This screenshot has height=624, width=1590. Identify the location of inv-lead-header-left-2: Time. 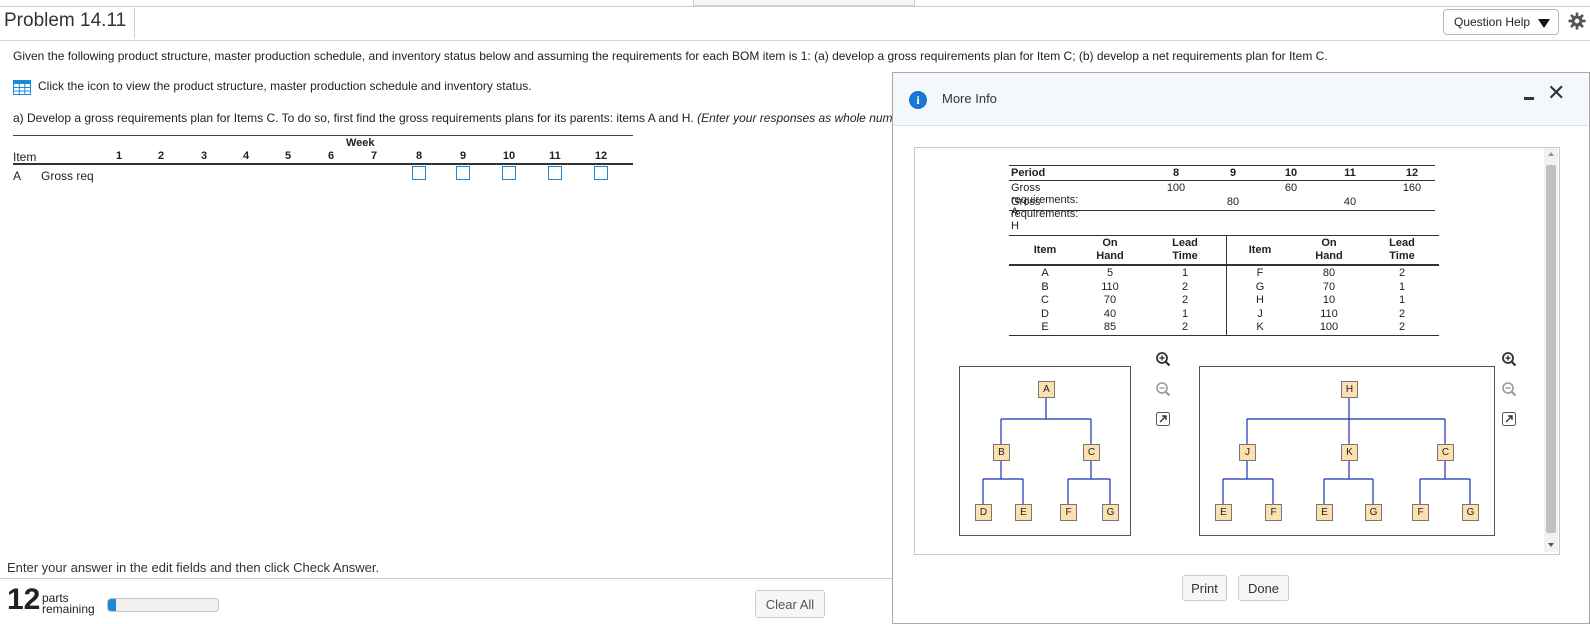
(1185, 256).